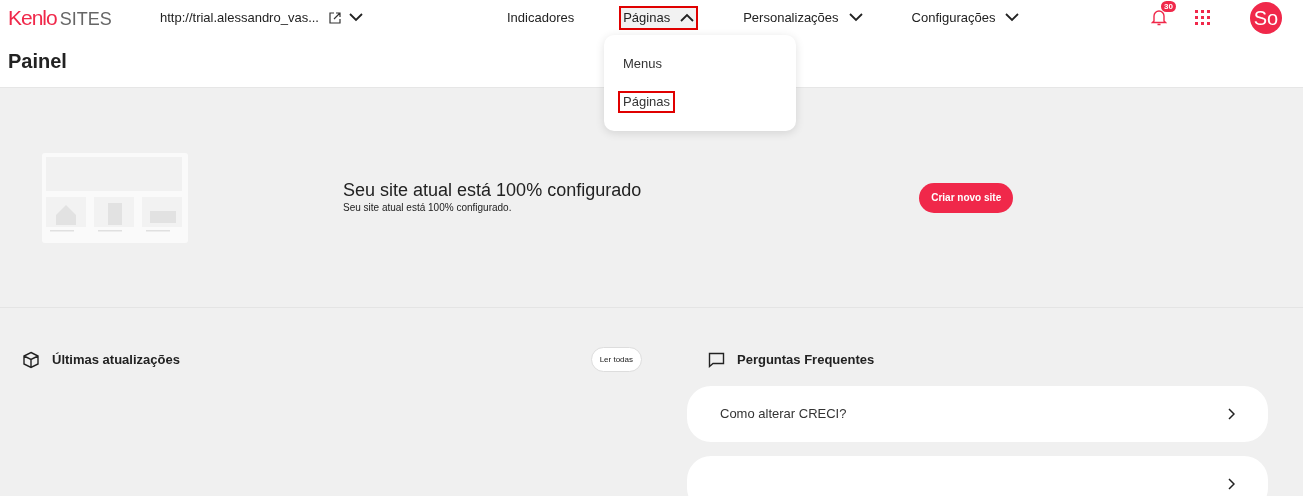 The width and height of the screenshot is (1303, 496). Describe the element at coordinates (356, 17) in the screenshot. I see `url-dropdown-icon` at that location.